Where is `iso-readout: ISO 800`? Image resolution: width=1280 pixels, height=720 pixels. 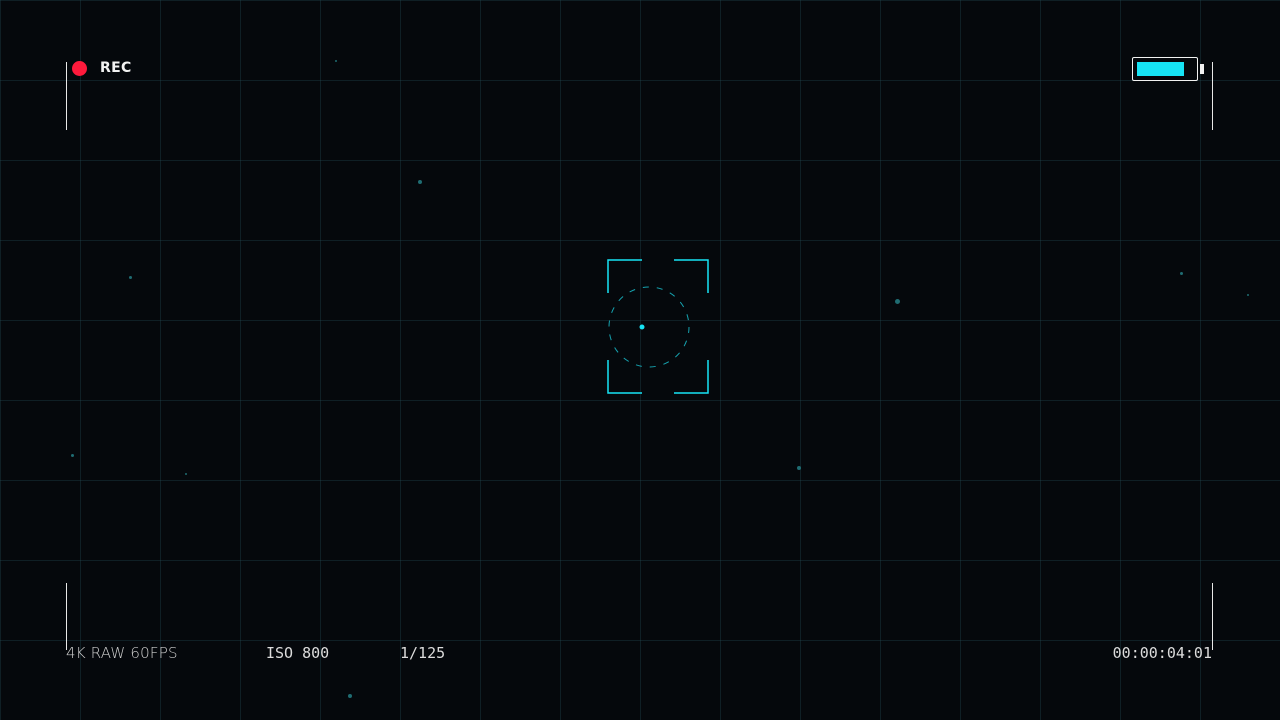 iso-readout: ISO 800 is located at coordinates (298, 653).